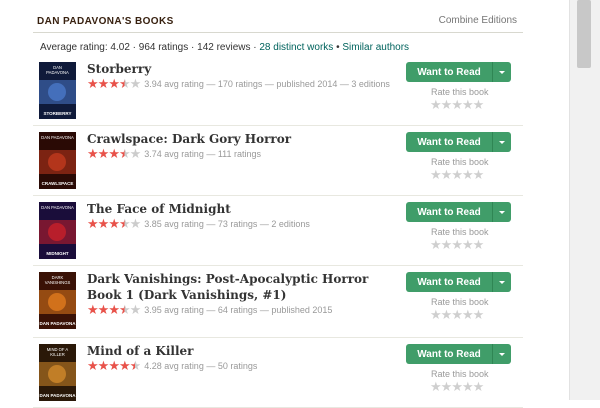 The image size is (600, 408). I want to click on book-cover: MIND OF A KILLER DAN PADAVONA, so click(57, 372).